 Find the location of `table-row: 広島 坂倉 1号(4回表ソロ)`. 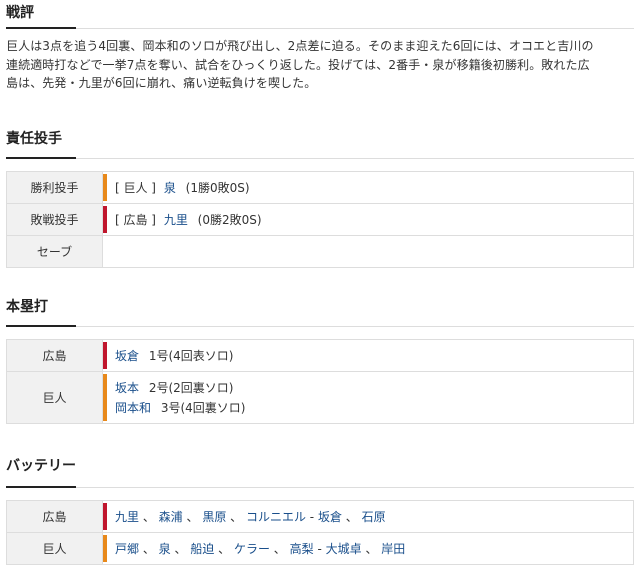

table-row: 広島 坂倉 1号(4回表ソロ) is located at coordinates (320, 355).